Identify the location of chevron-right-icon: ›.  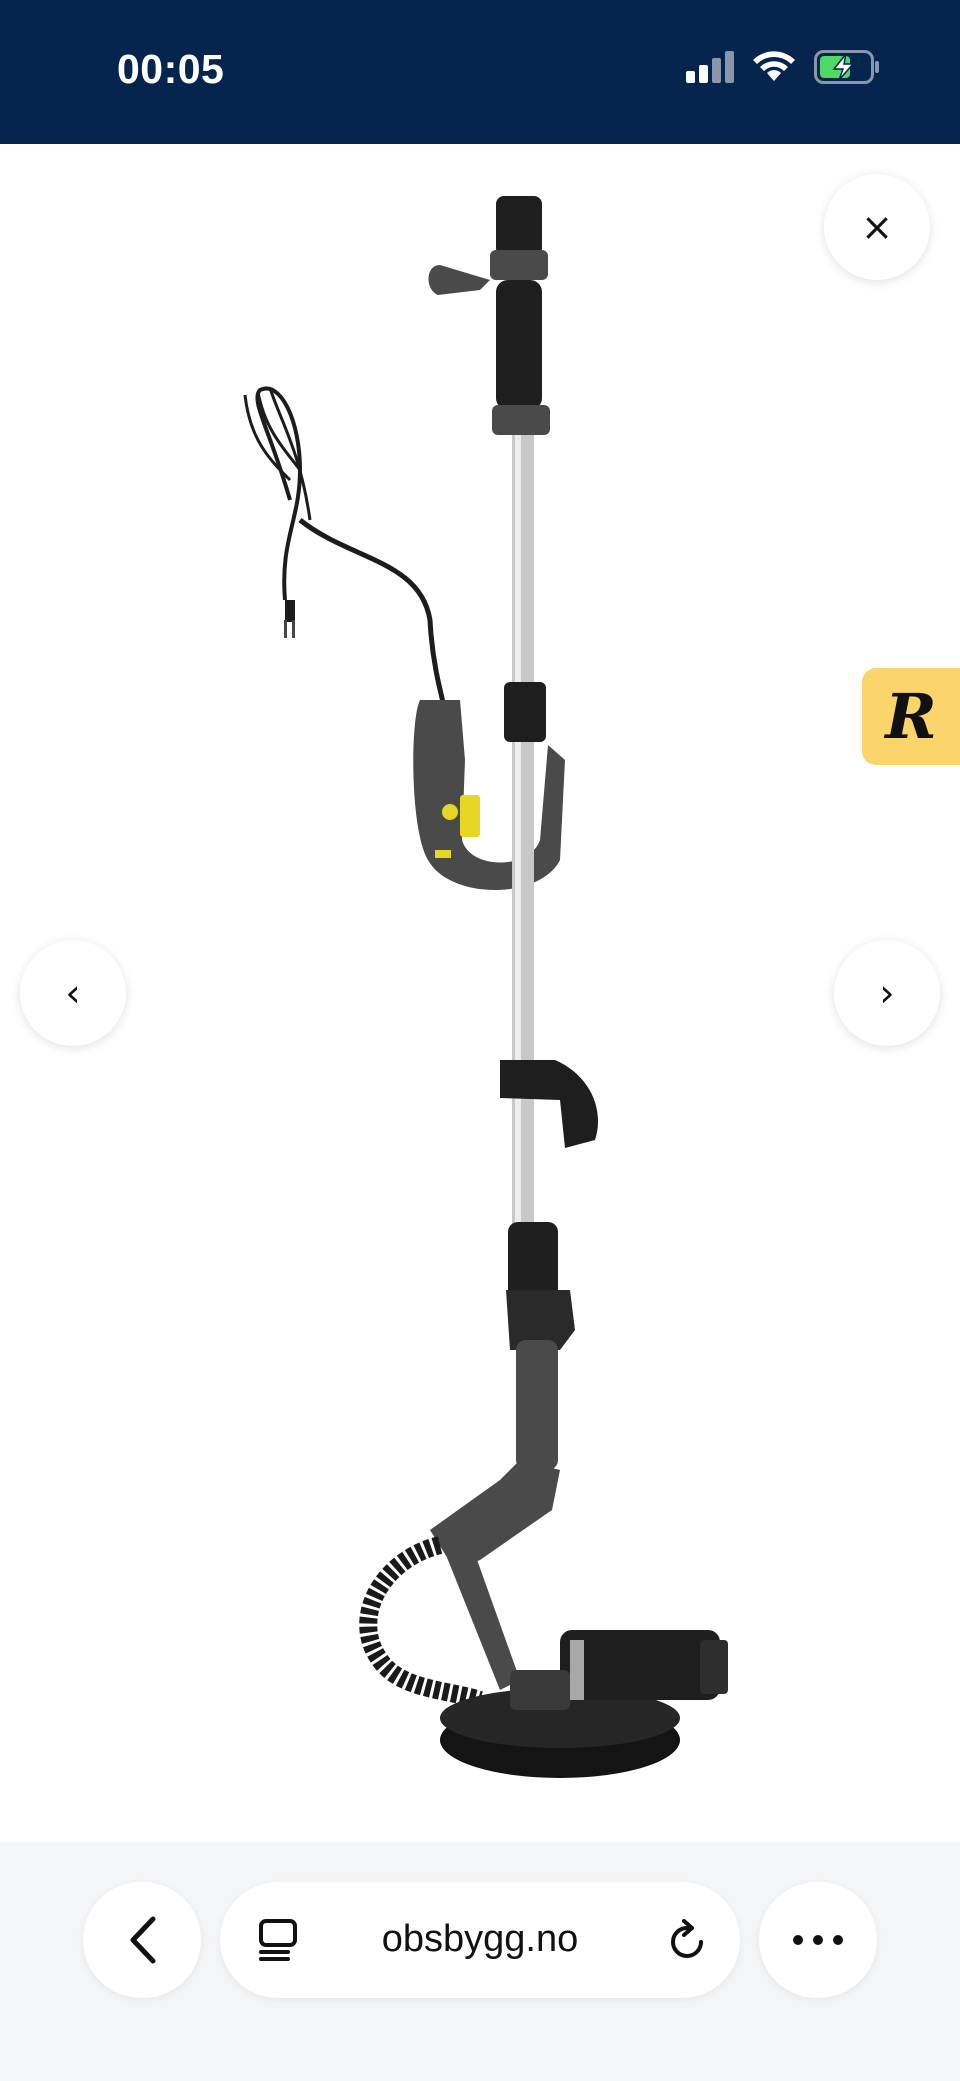
(887, 993).